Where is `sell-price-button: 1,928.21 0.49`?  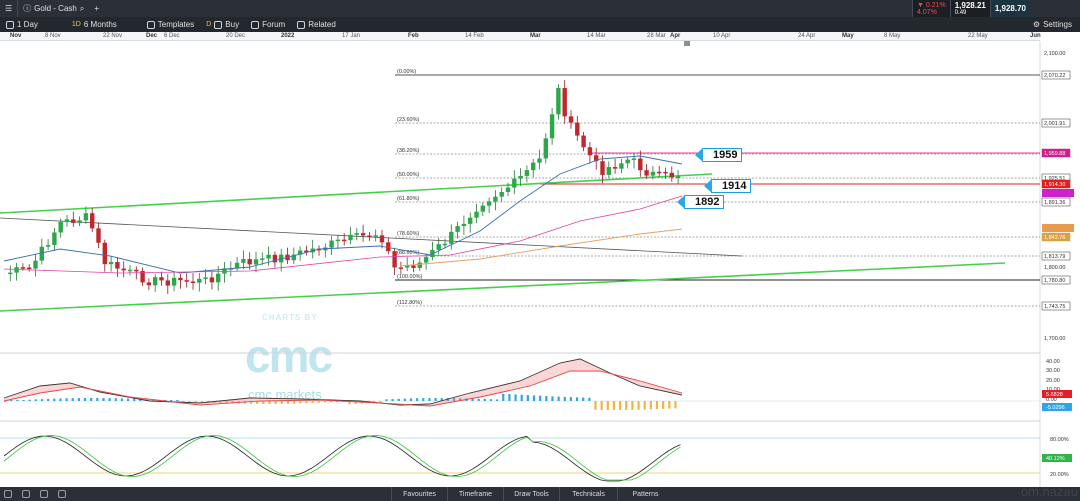 sell-price-button: 1,928.21 0.49 is located at coordinates (969, 8).